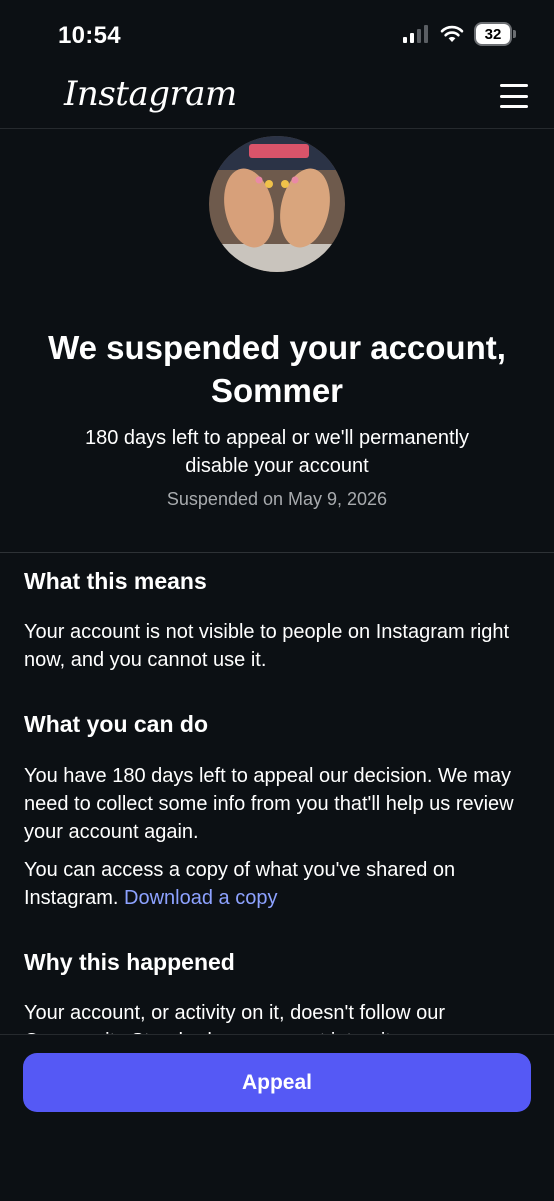 This screenshot has height=1201, width=554. I want to click on status-time: 10:54, so click(89, 35).